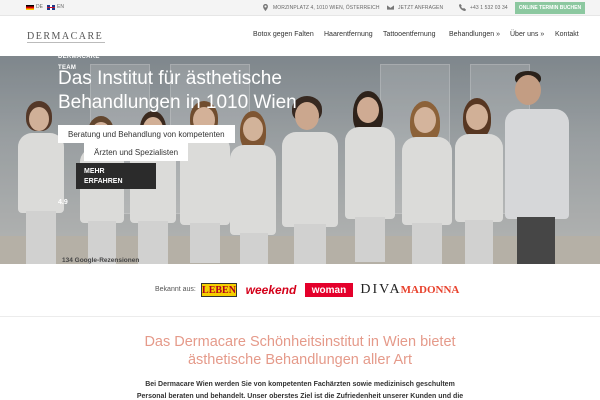  Describe the element at coordinates (462, 7) in the screenshot. I see `phone-icon` at that location.